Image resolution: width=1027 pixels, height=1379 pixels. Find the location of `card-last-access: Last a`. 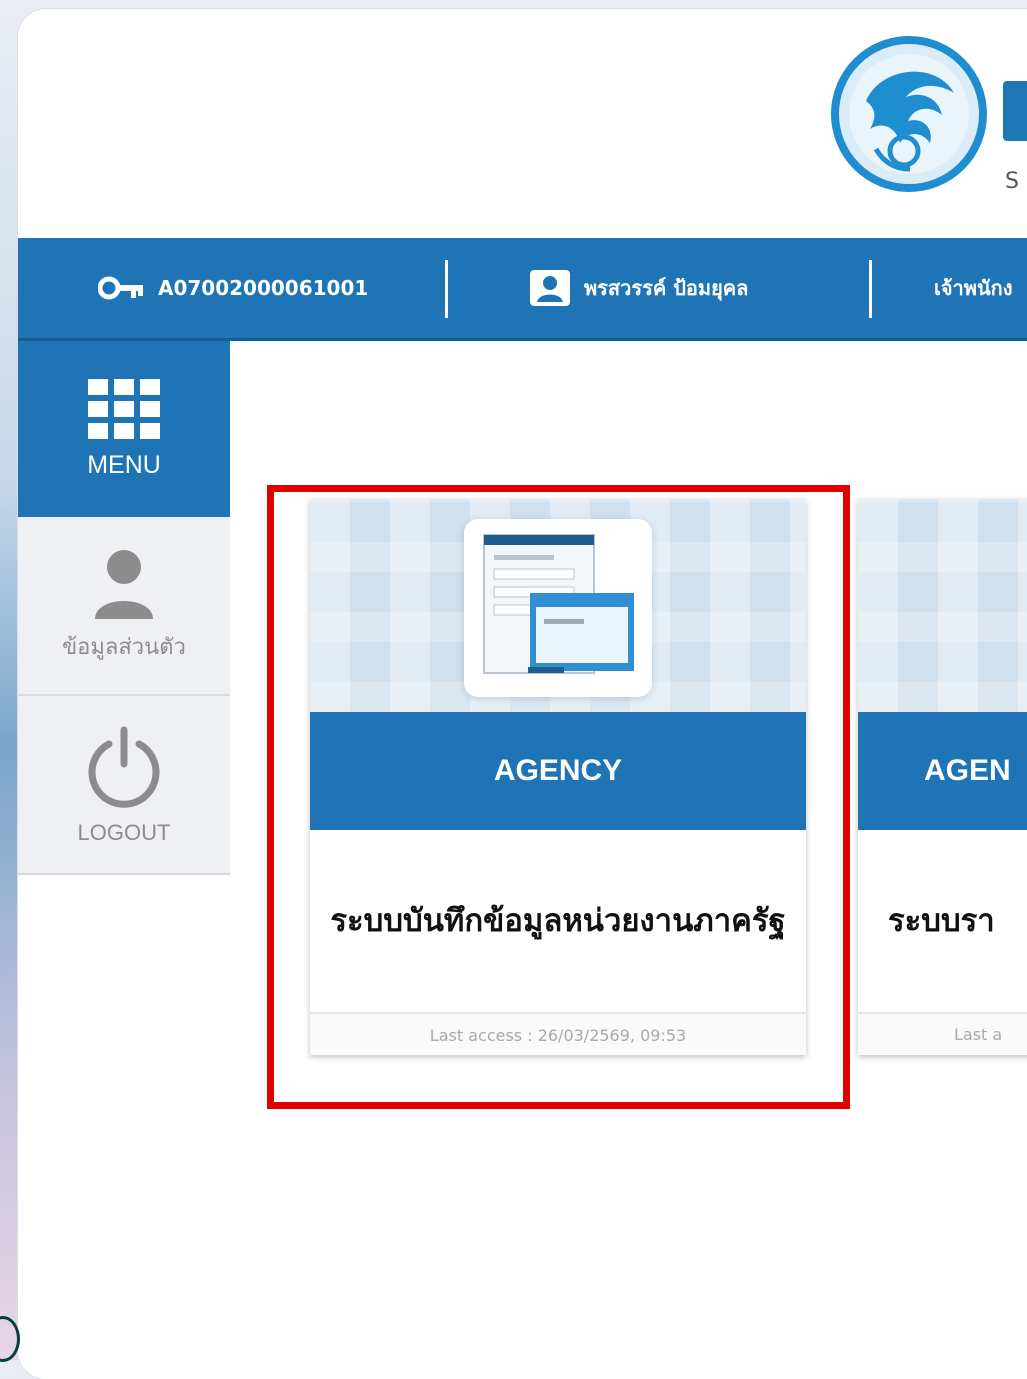

card-last-access: Last a is located at coordinates (942, 1033).